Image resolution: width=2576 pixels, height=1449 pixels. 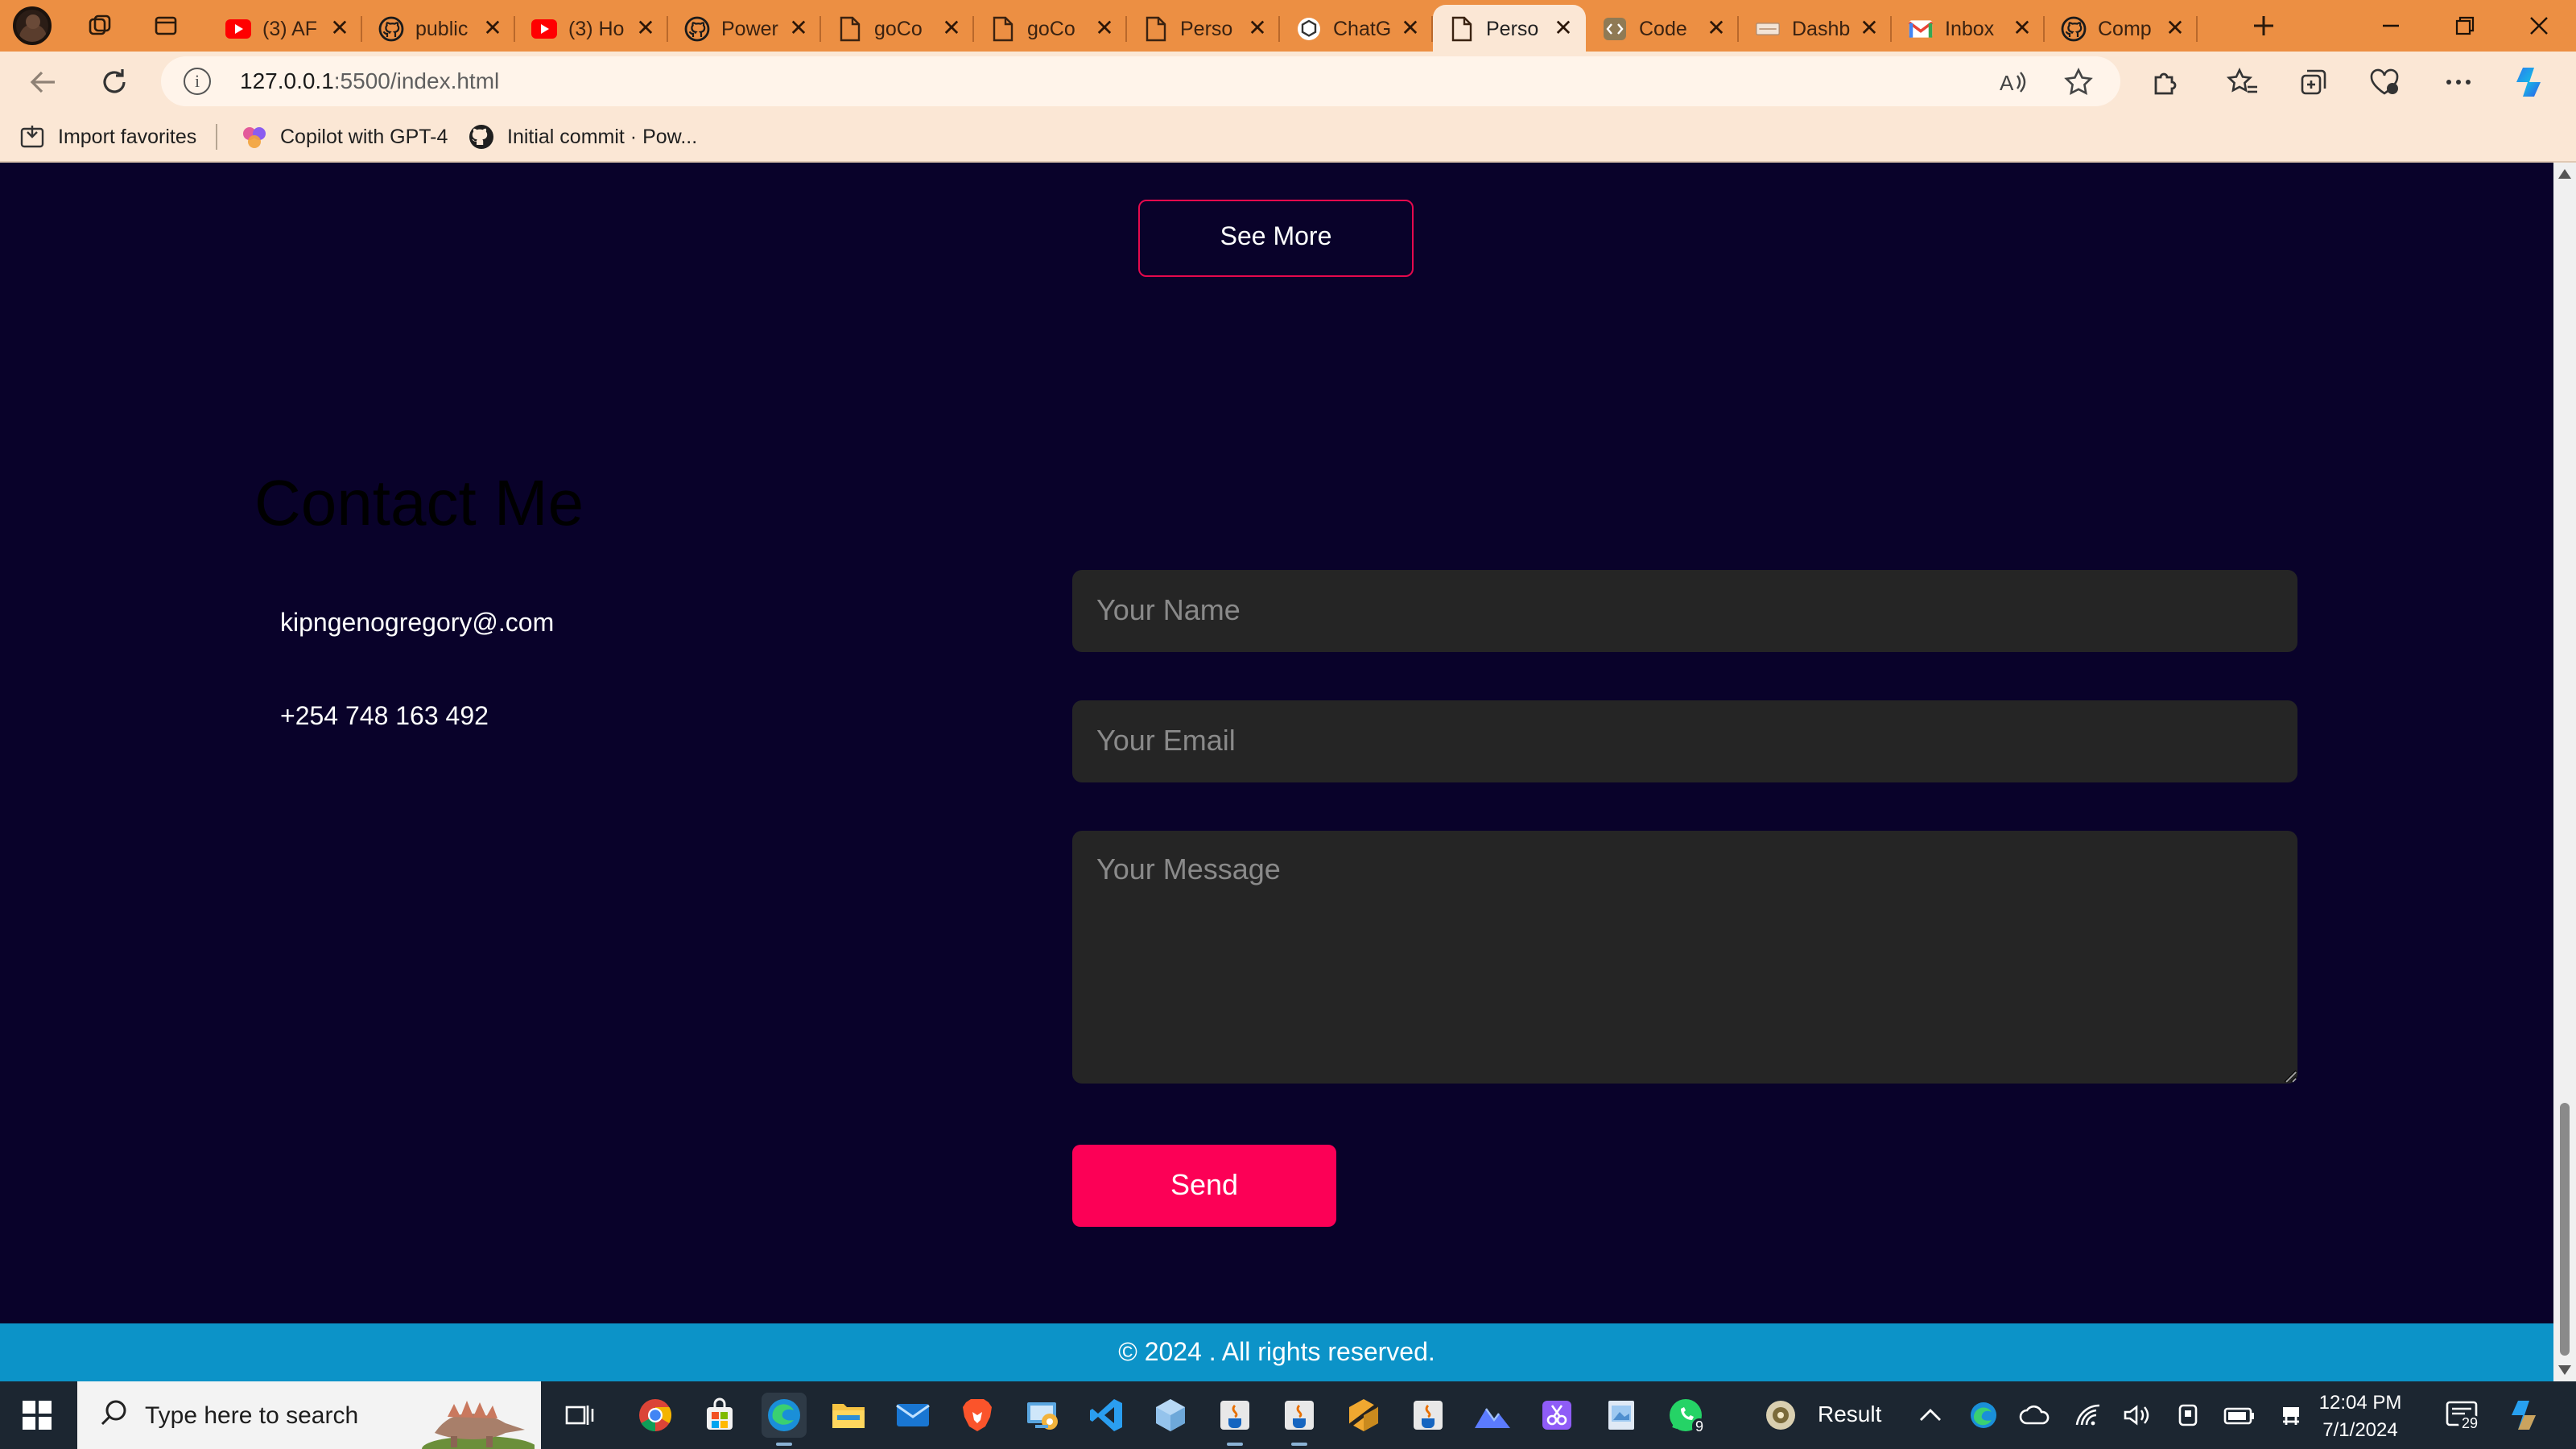 I want to click on workspaces-icon, so click(x=99, y=25).